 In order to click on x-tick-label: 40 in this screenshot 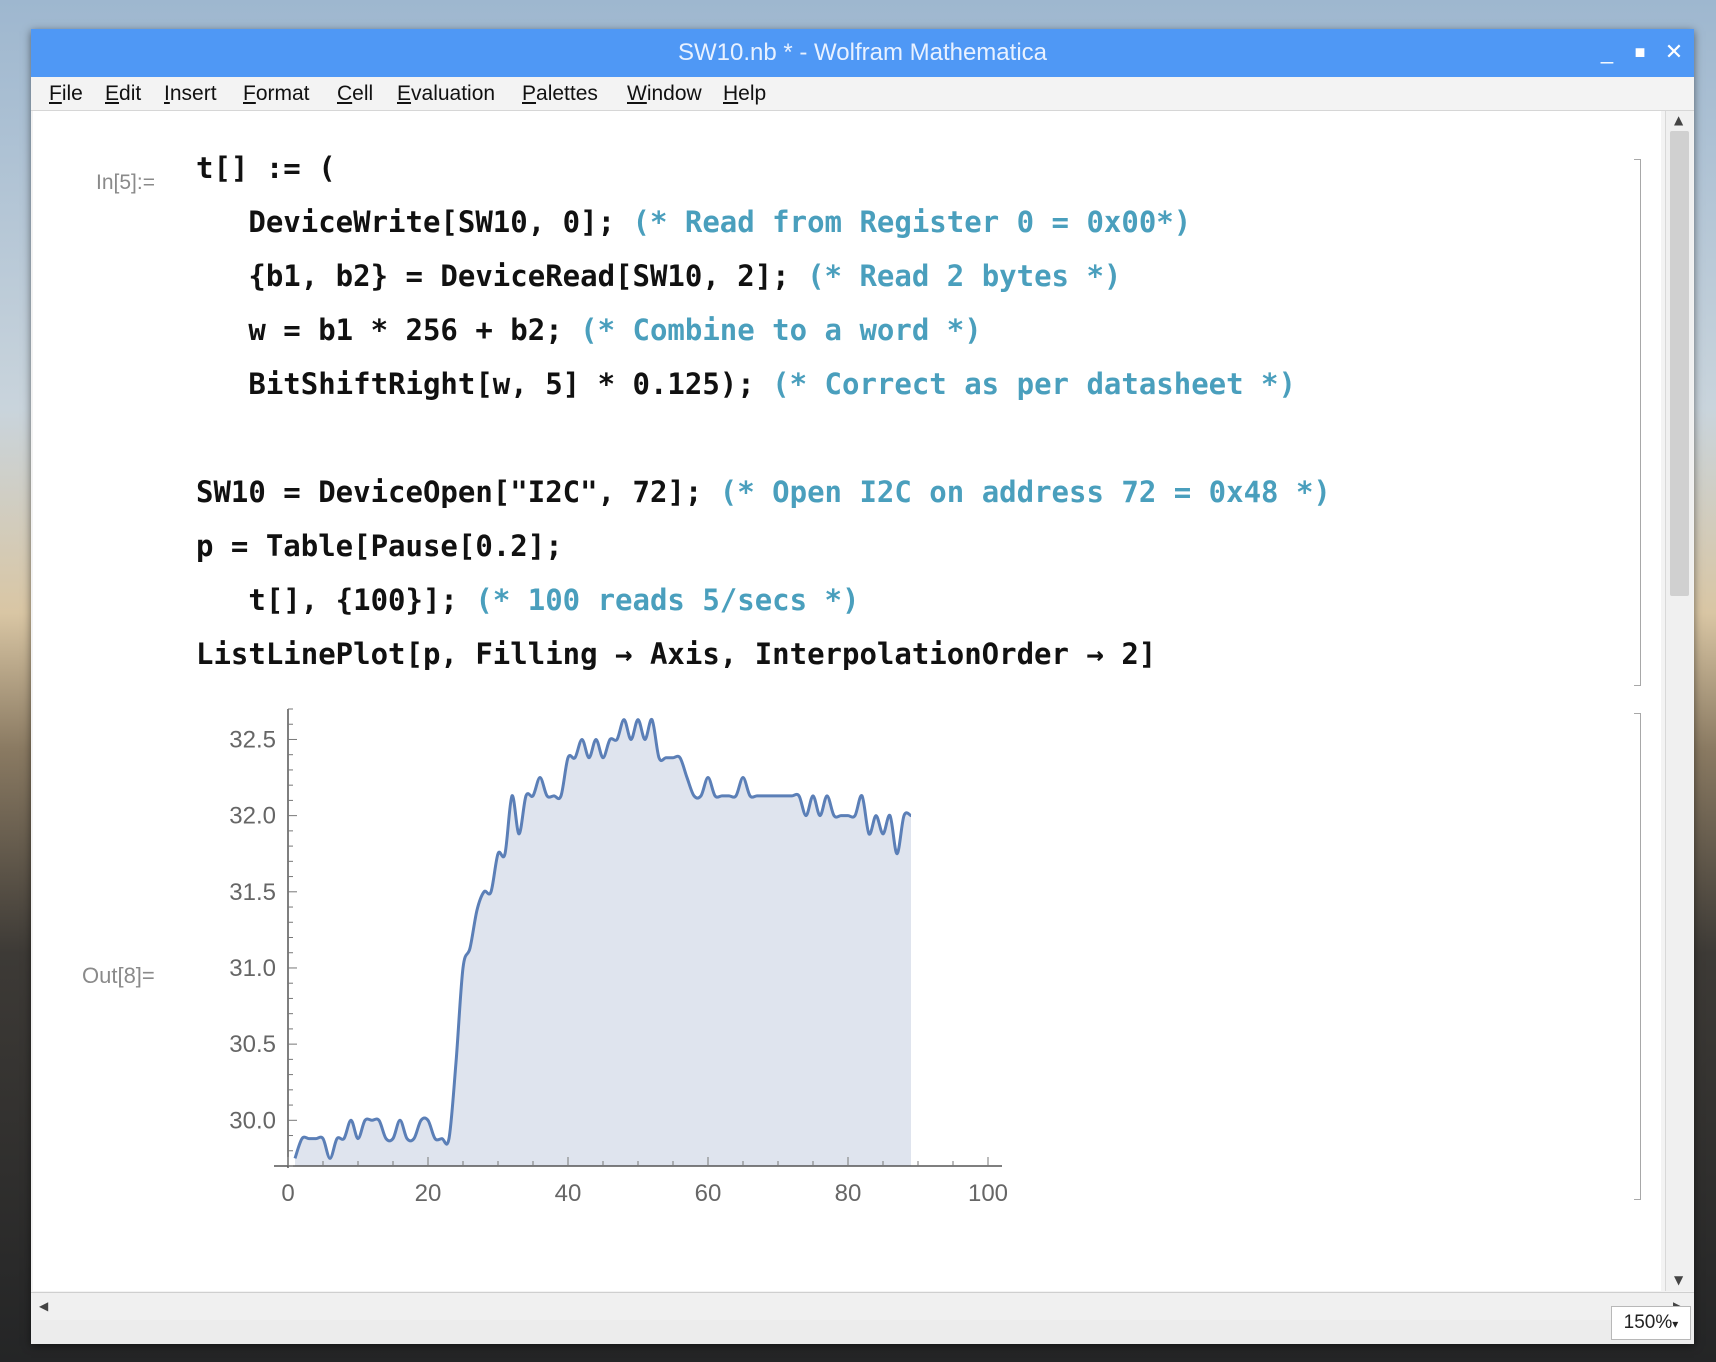, I will do `click(568, 1193)`.